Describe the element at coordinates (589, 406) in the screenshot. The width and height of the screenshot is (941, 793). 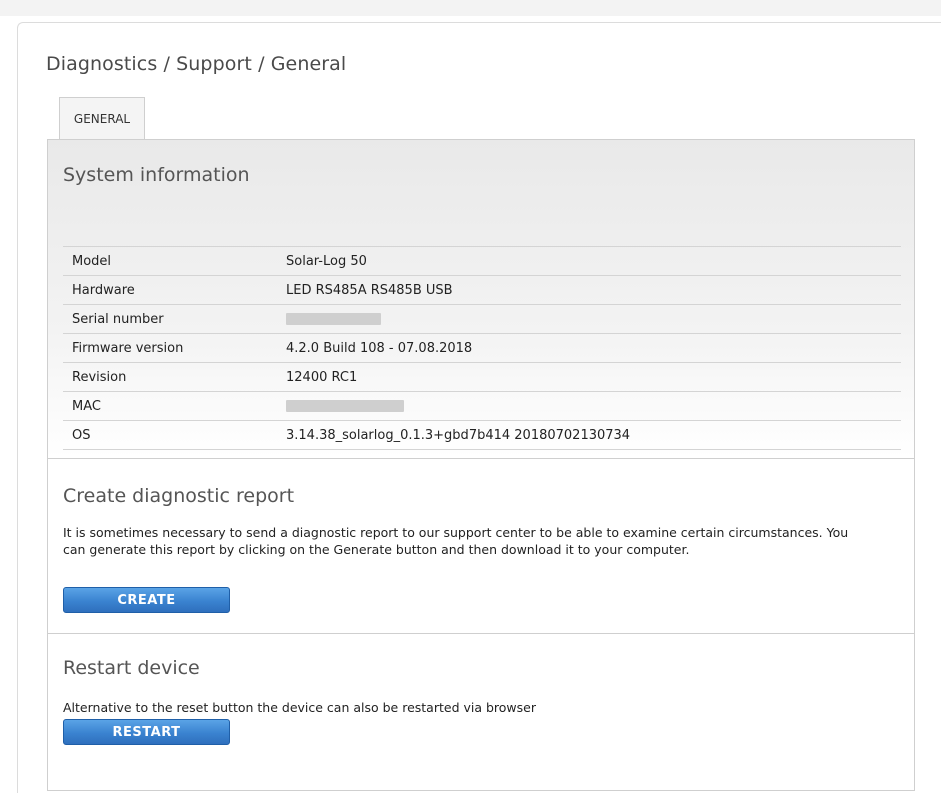
I see `mac-value` at that location.